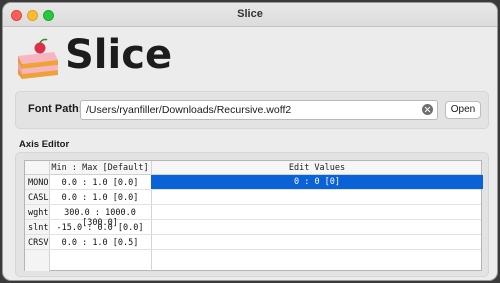  I want to click on table-row: MONO 0.0 : 1.0 [0.0] 0 : 0 [0], so click(254, 182).